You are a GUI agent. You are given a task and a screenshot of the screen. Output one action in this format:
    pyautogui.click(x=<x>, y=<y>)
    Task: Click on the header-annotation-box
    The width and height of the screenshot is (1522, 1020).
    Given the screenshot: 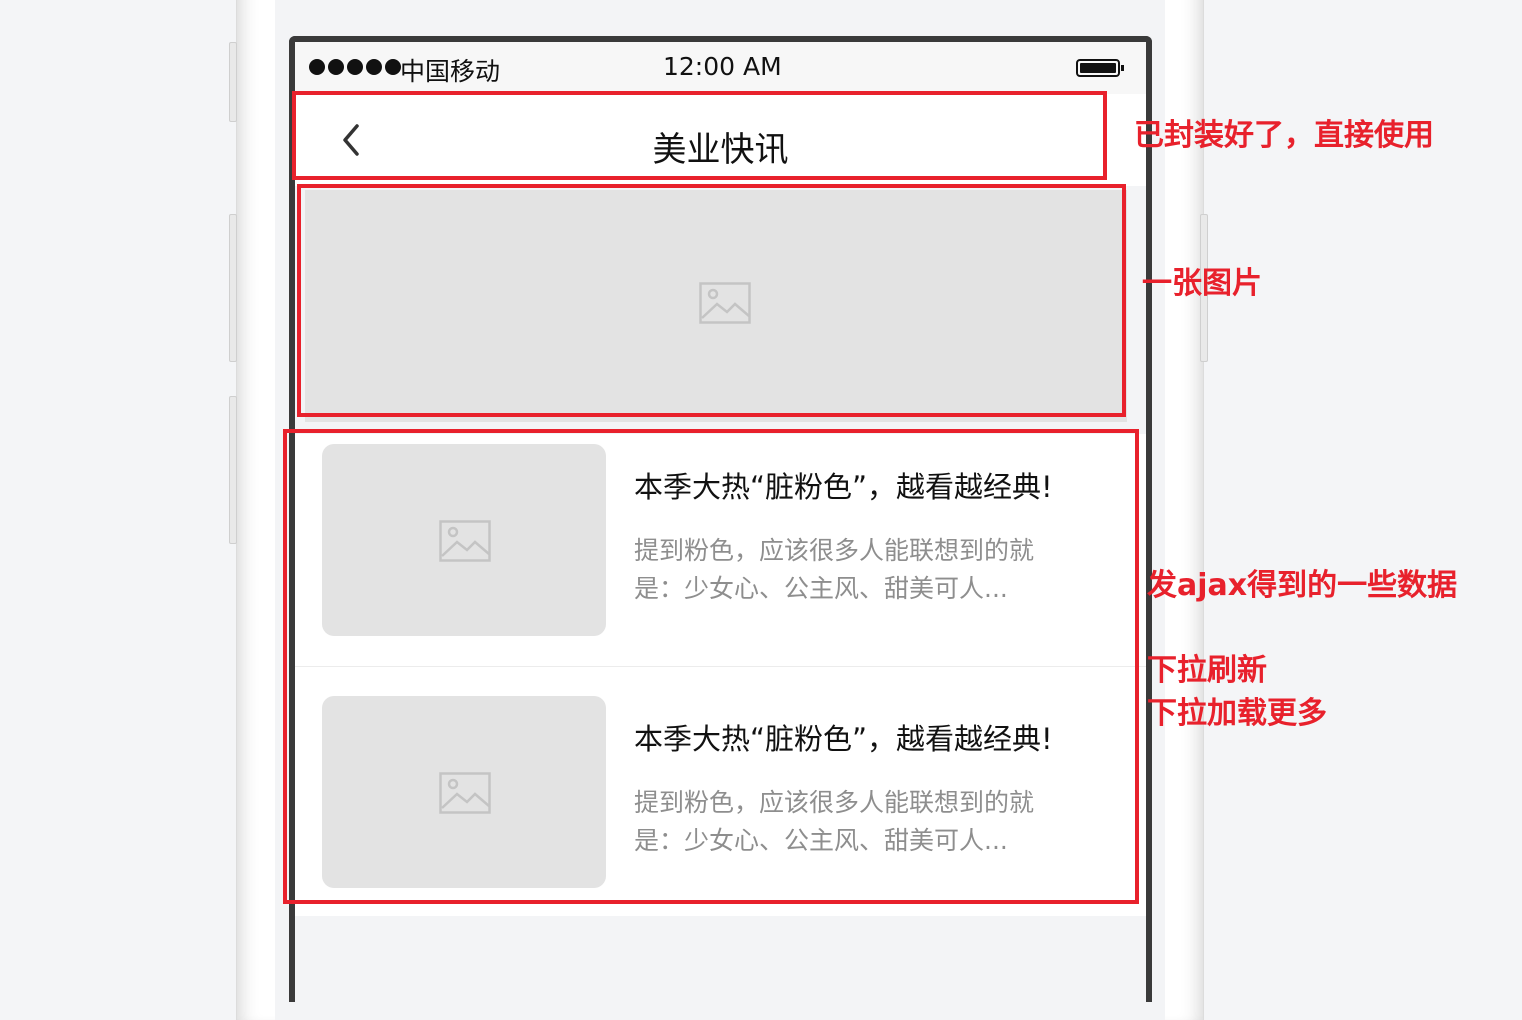 What is the action you would take?
    pyautogui.click(x=699, y=135)
    